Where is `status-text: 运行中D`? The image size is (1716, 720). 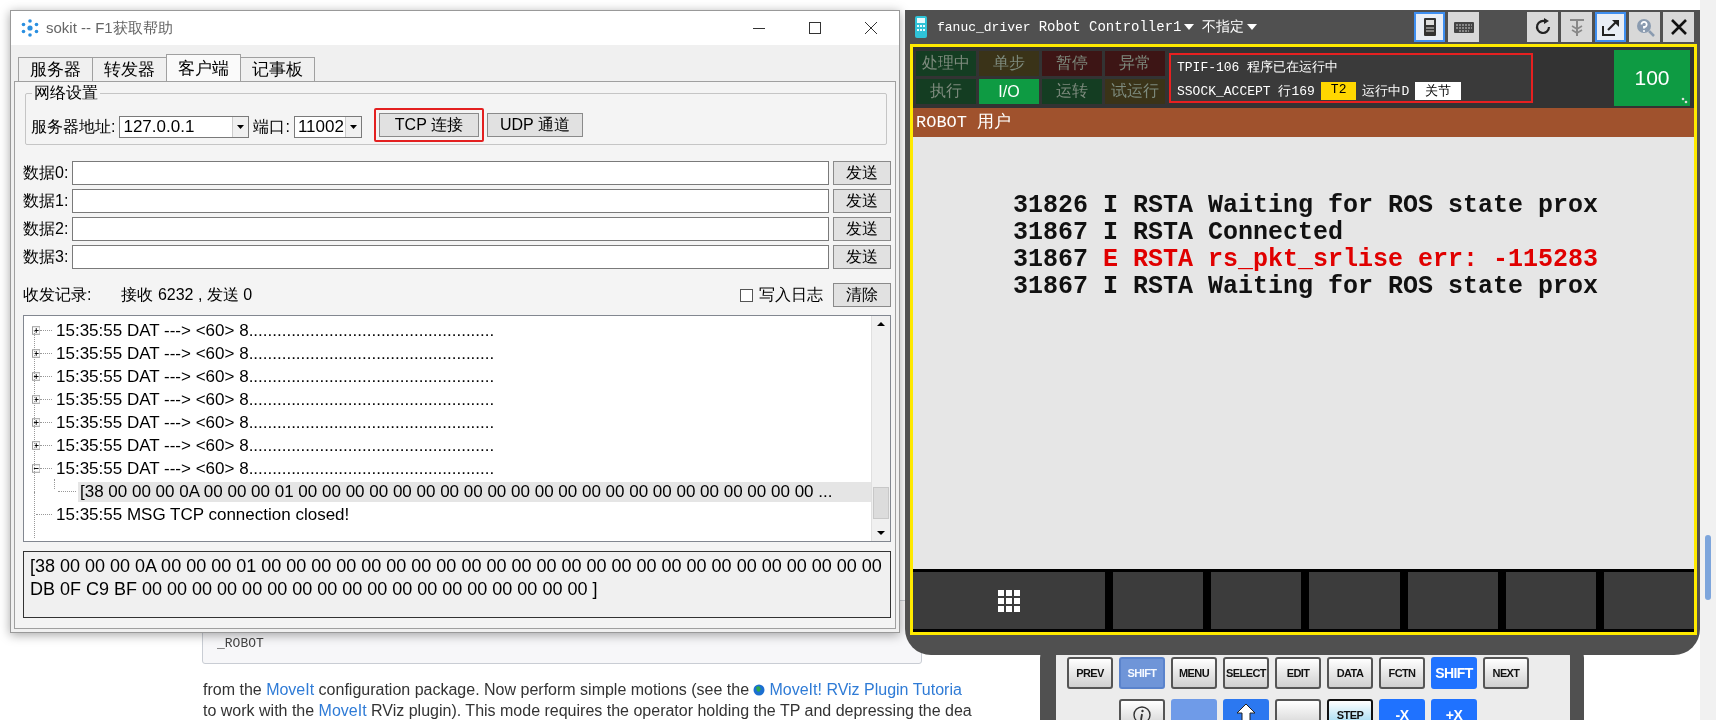 status-text: 运行中D is located at coordinates (1386, 91).